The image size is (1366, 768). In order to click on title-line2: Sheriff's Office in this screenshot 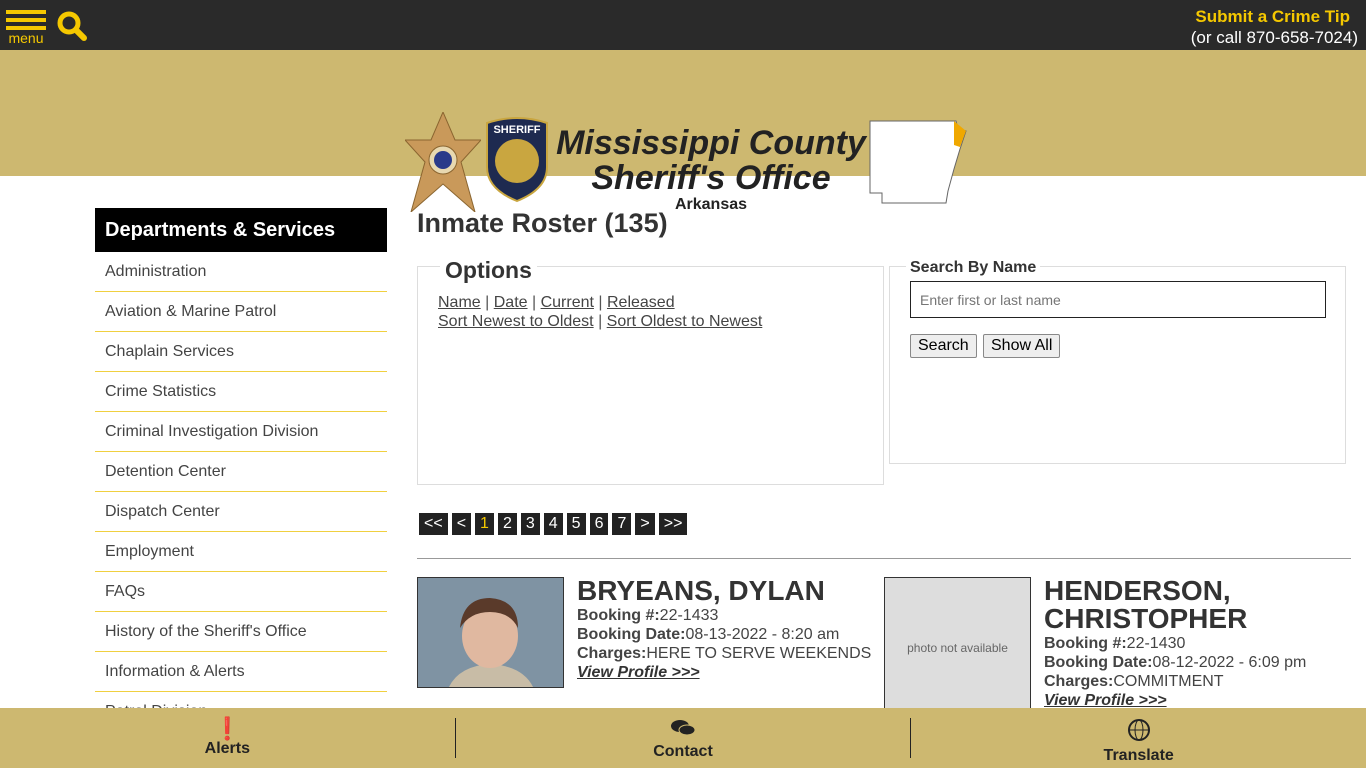, I will do `click(711, 178)`.